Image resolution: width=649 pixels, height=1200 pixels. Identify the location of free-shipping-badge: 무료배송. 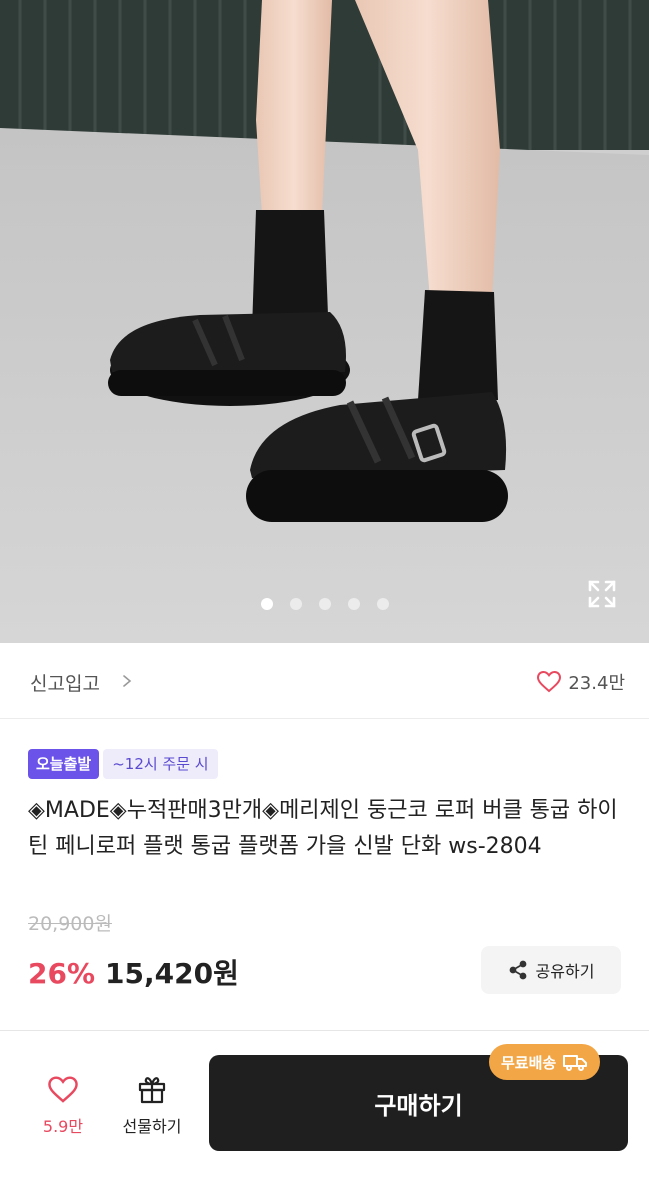
(545, 1062).